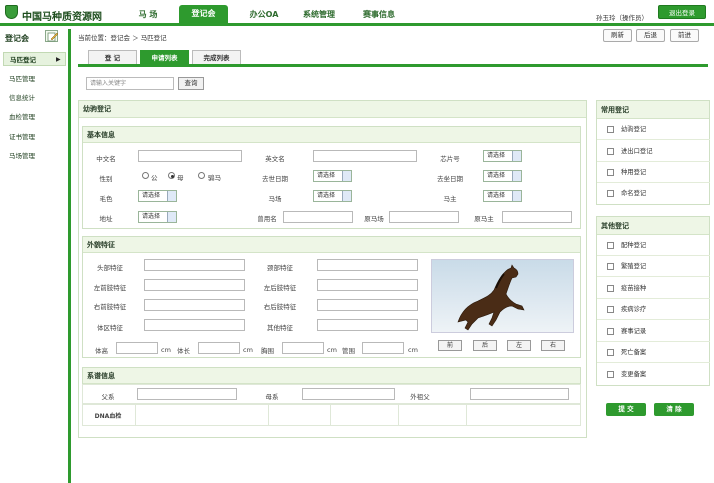  Describe the element at coordinates (112, 57) in the screenshot. I see `tab-register: 登 记` at that location.